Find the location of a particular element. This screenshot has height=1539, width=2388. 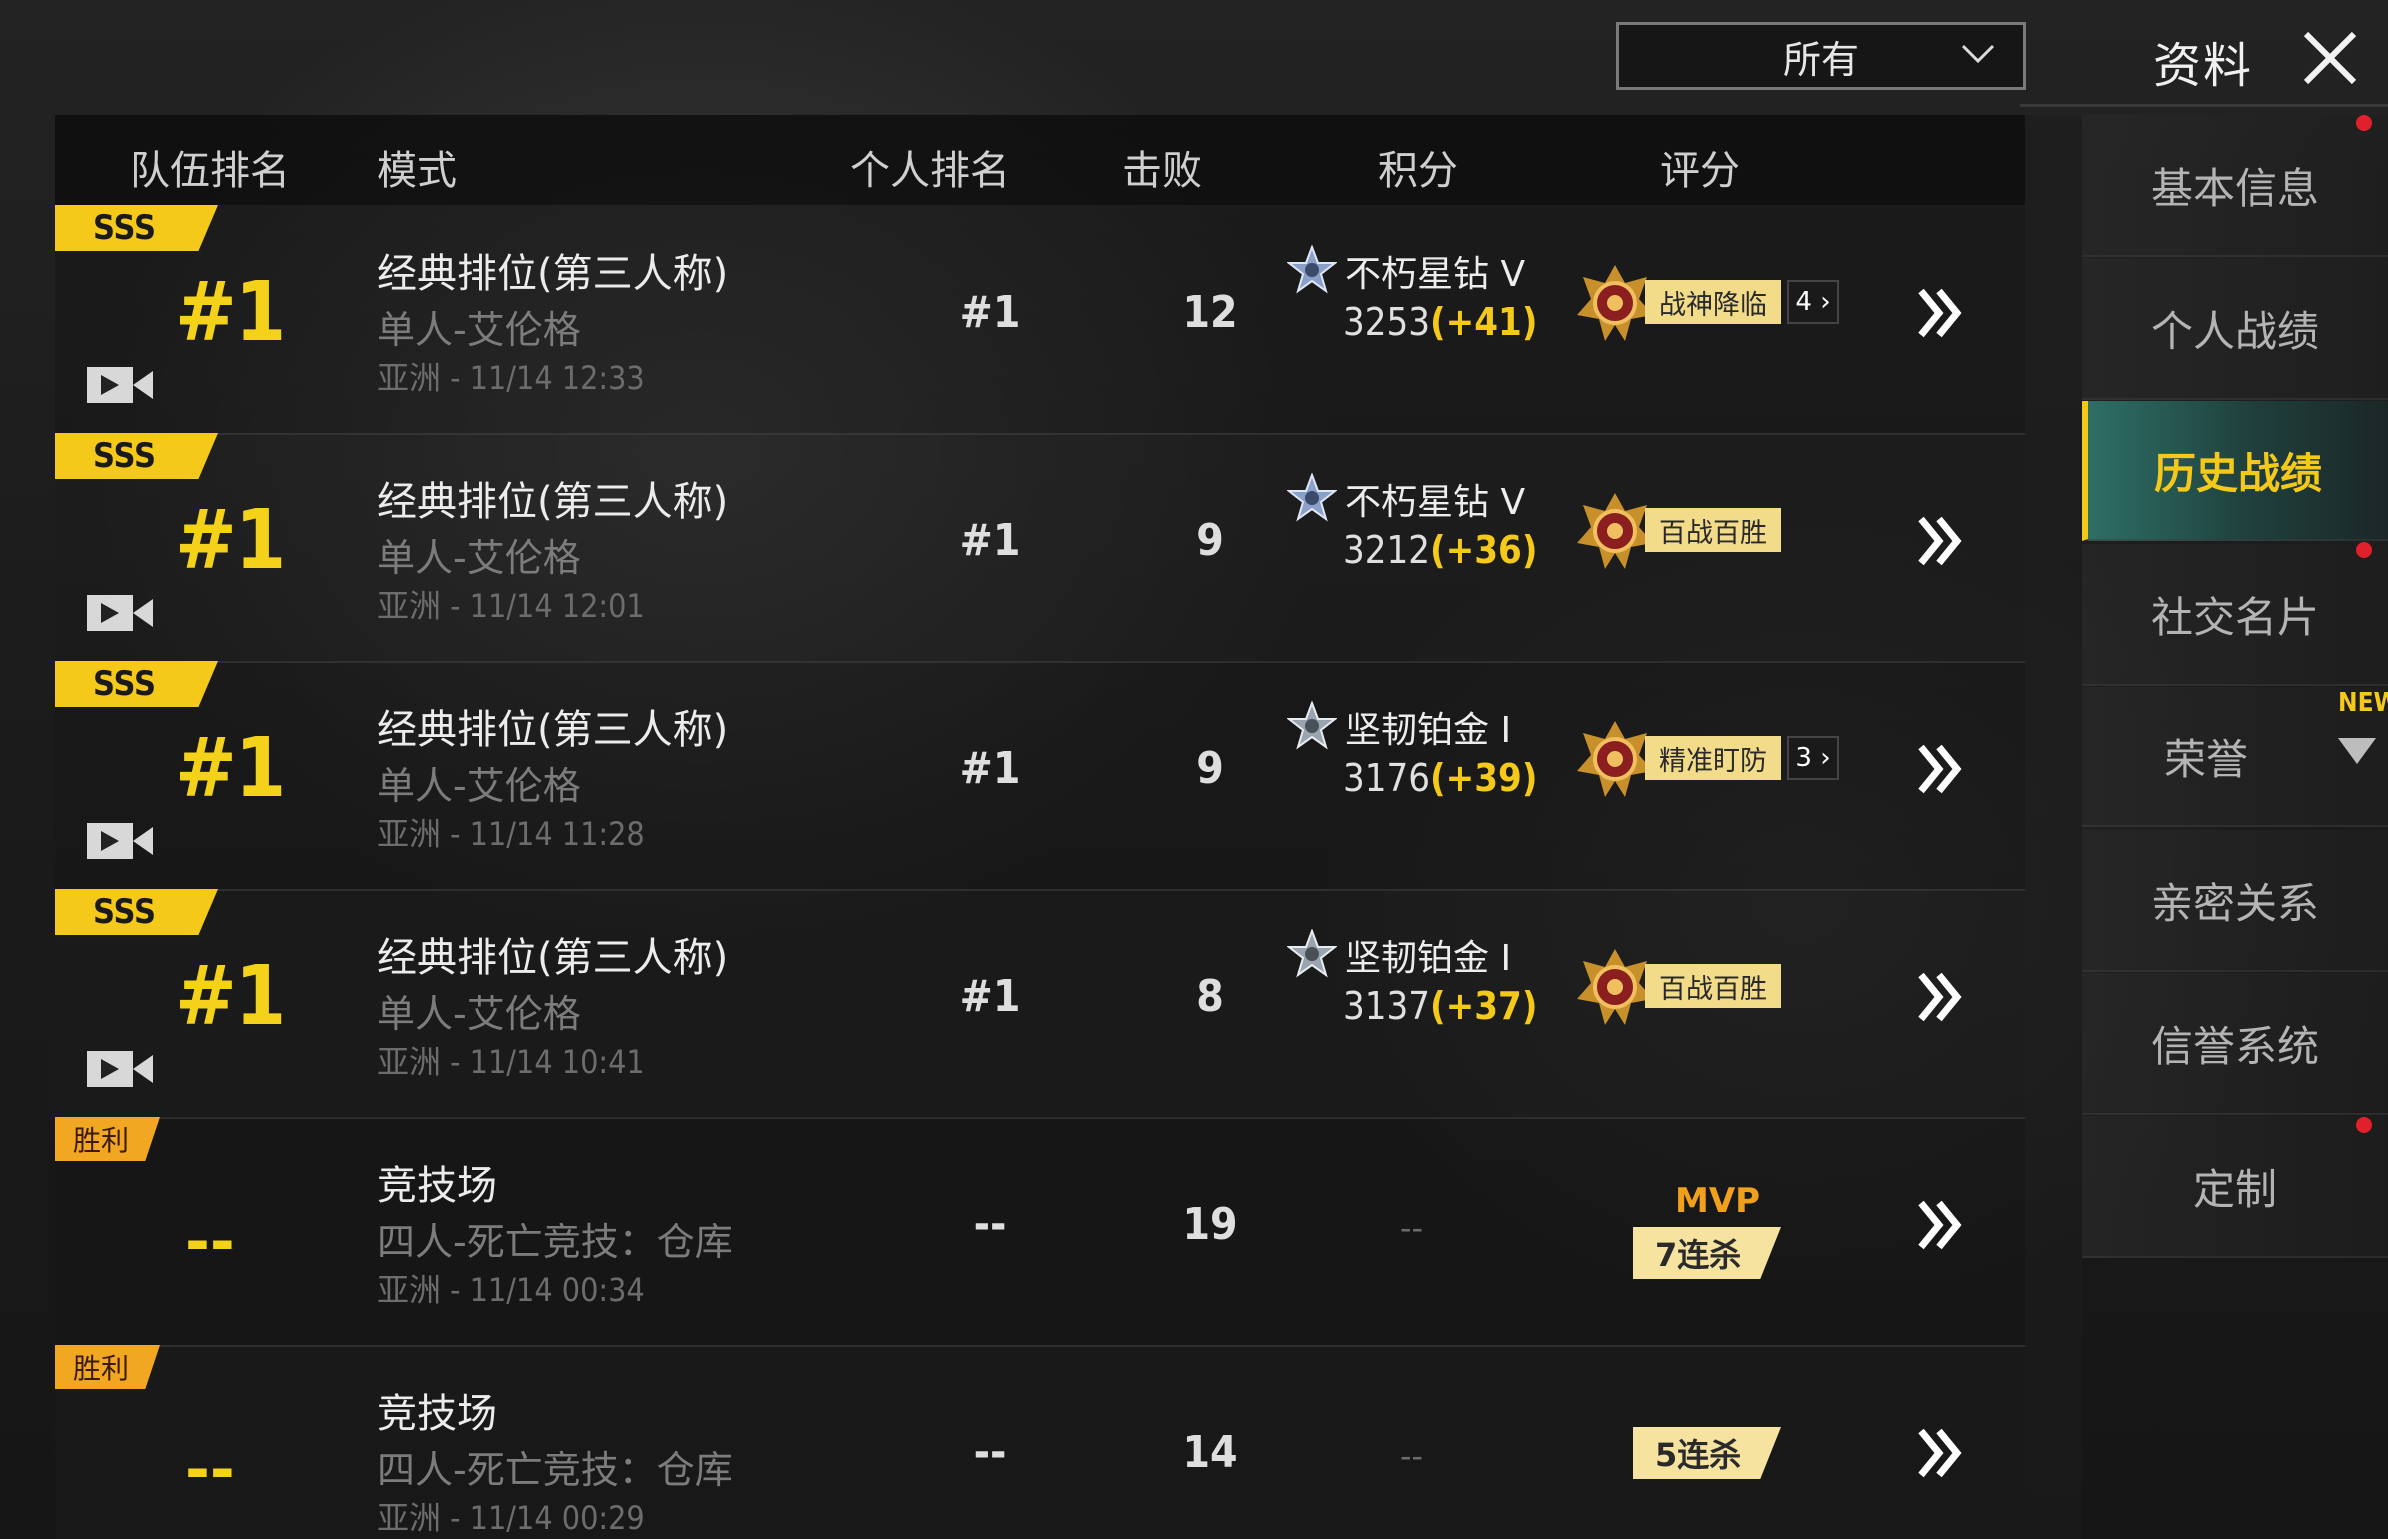

sidebar-item-credit-system: 信誉系统 is located at coordinates (2235, 1044).